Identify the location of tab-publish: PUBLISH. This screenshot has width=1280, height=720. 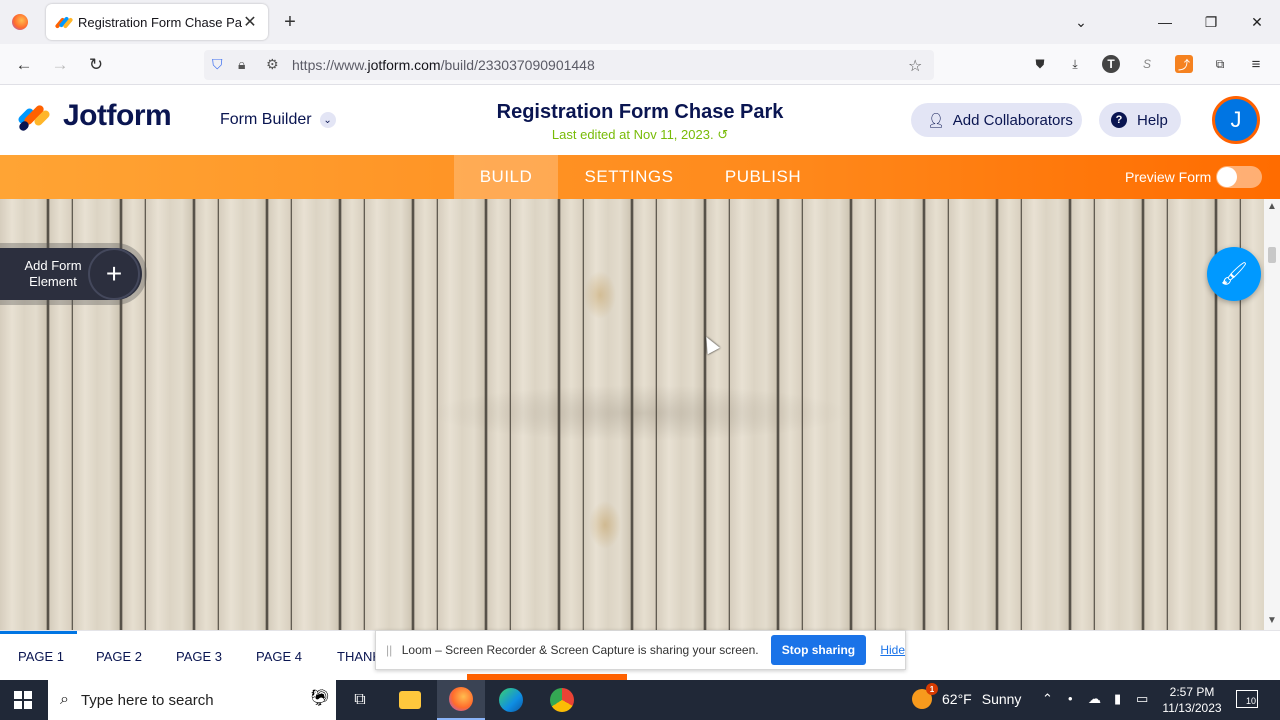
(763, 177).